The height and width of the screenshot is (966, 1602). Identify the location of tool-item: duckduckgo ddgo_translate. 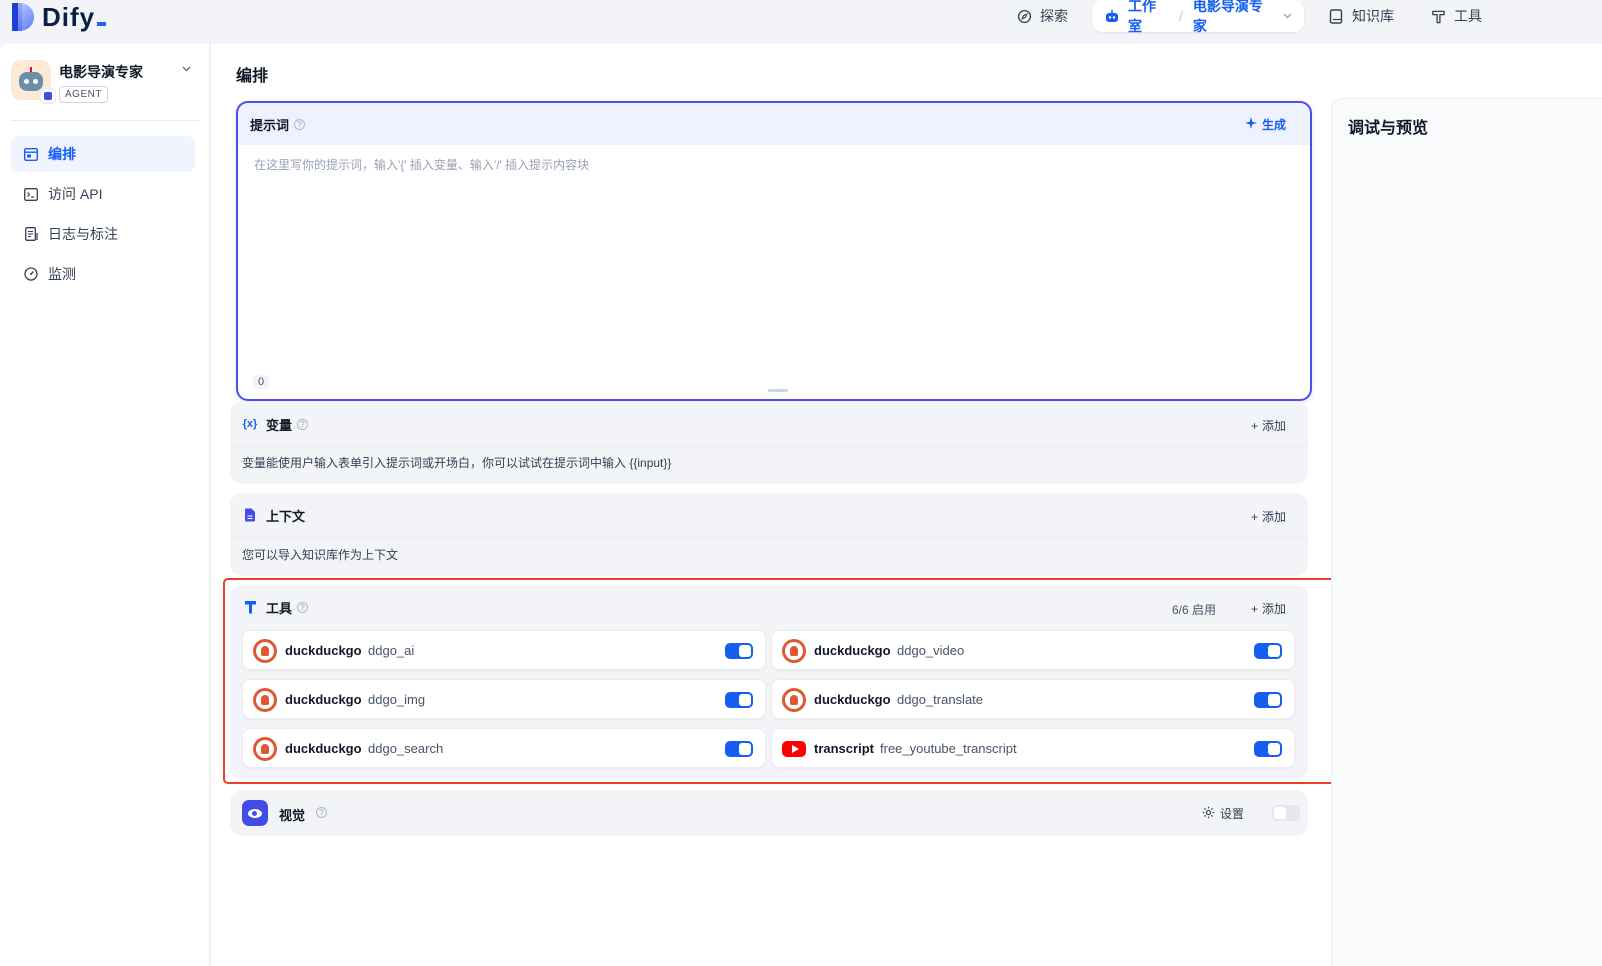
(1033, 699).